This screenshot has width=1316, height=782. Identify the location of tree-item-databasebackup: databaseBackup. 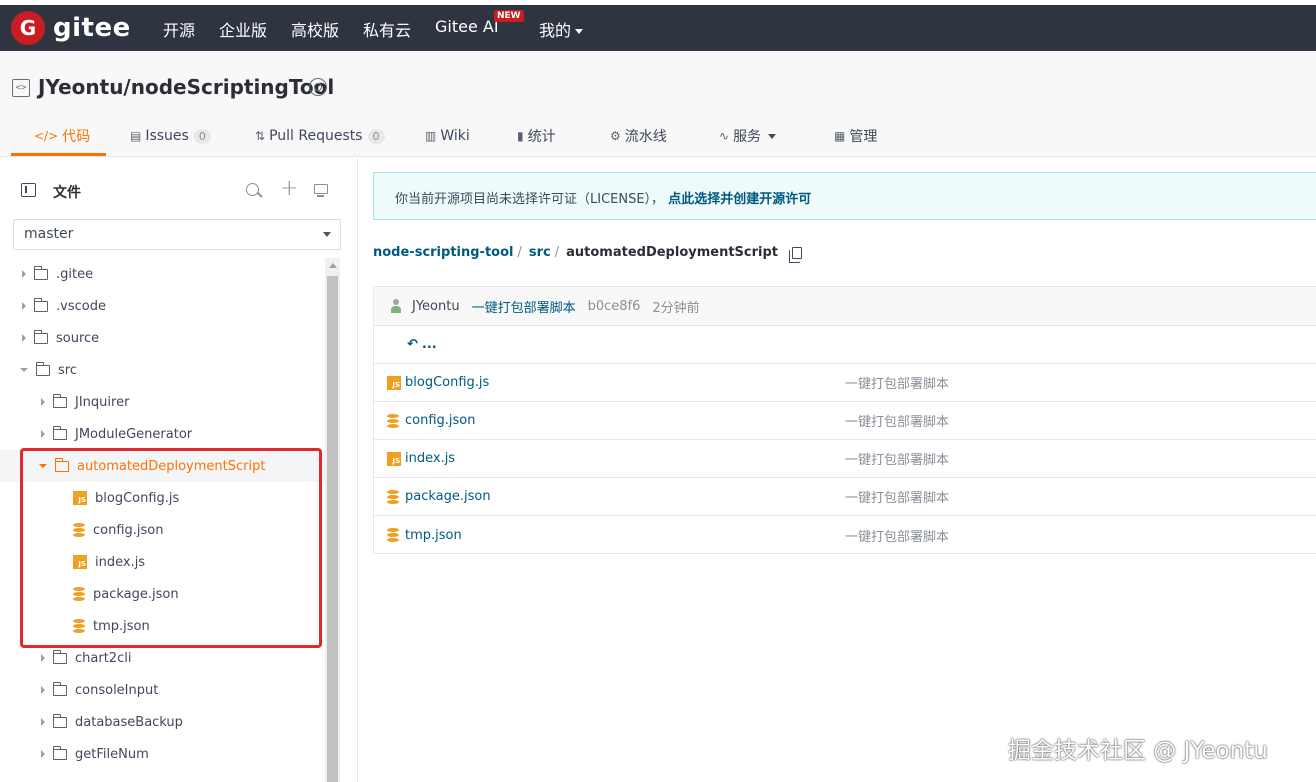
(162, 722).